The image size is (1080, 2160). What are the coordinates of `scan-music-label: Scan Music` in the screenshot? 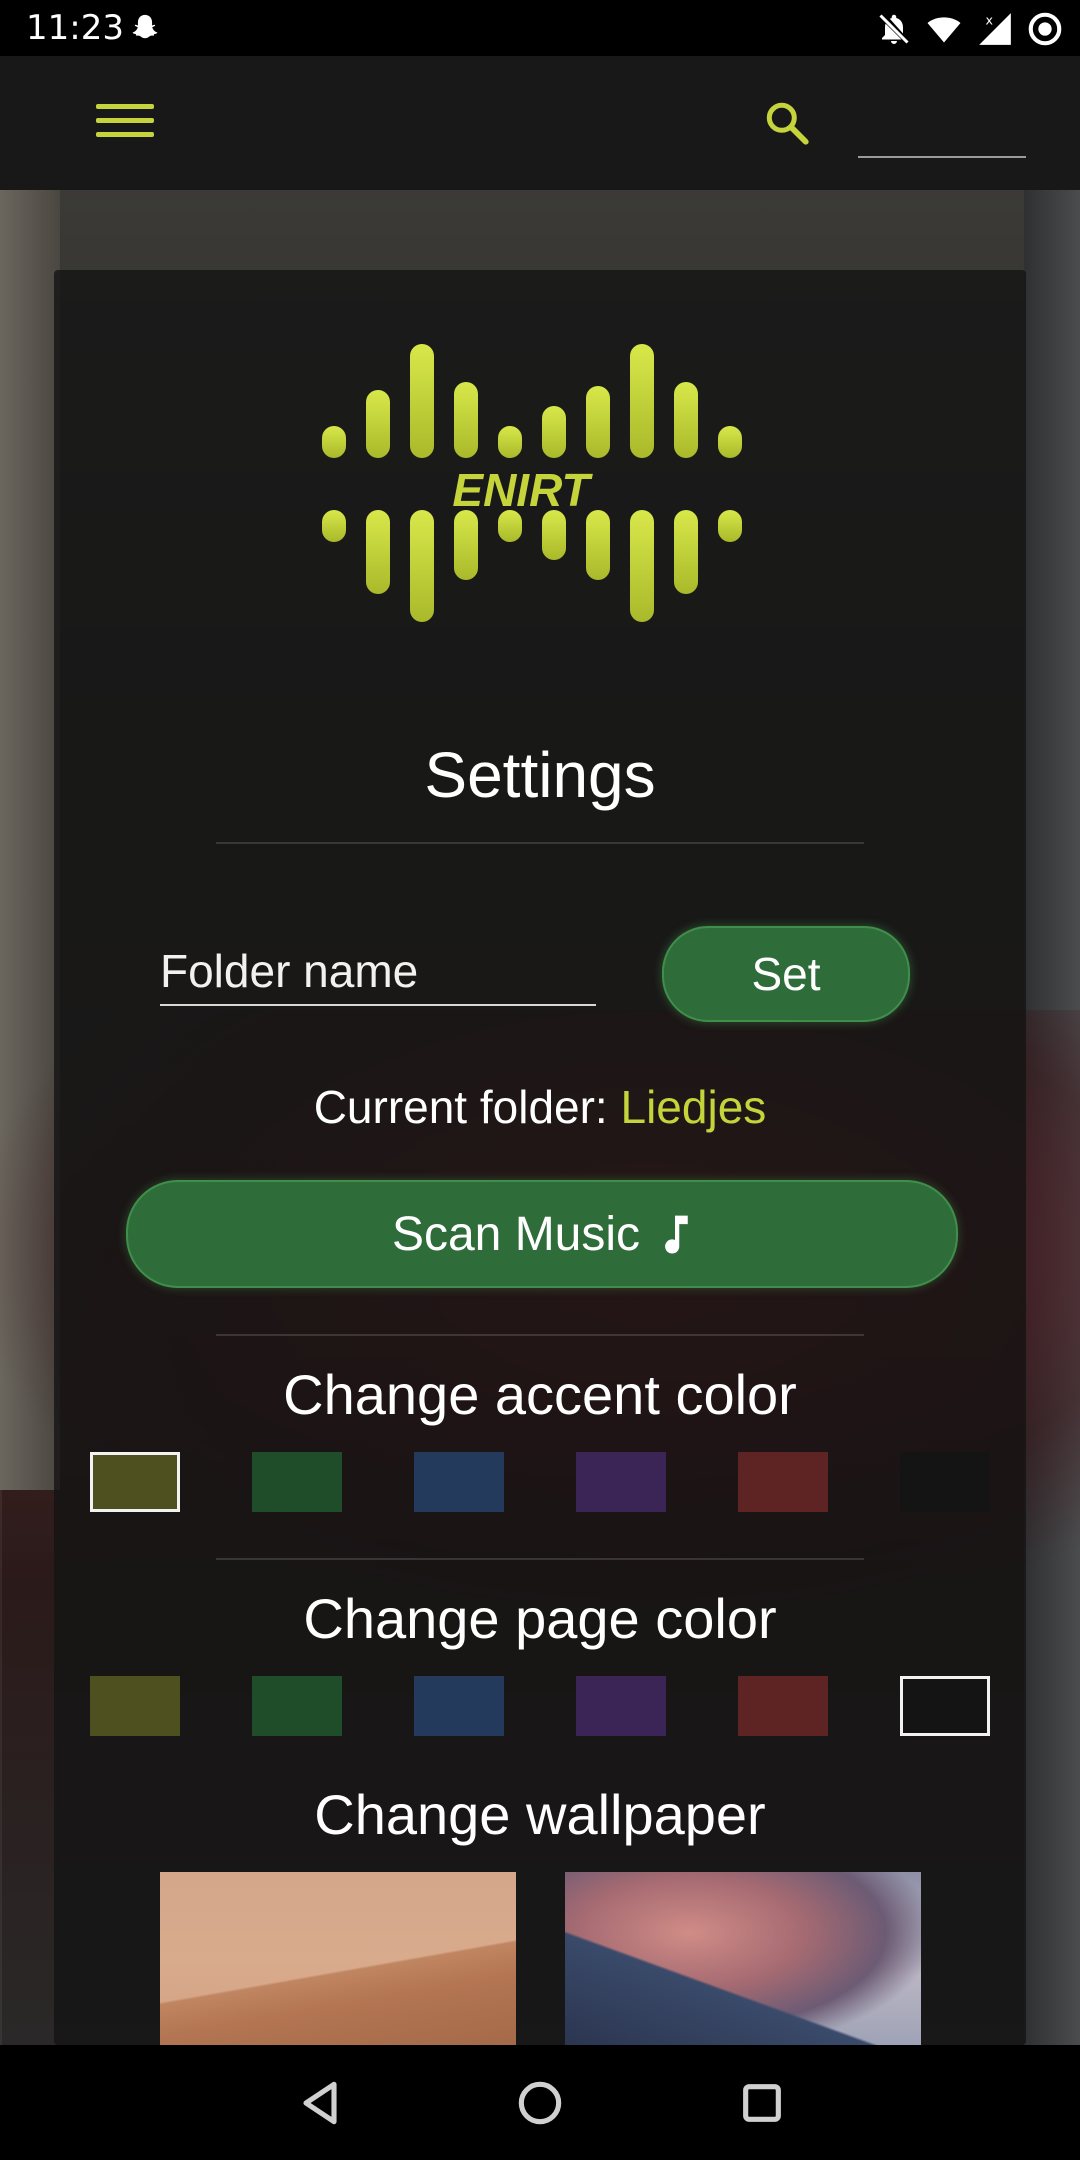 It's located at (516, 1234).